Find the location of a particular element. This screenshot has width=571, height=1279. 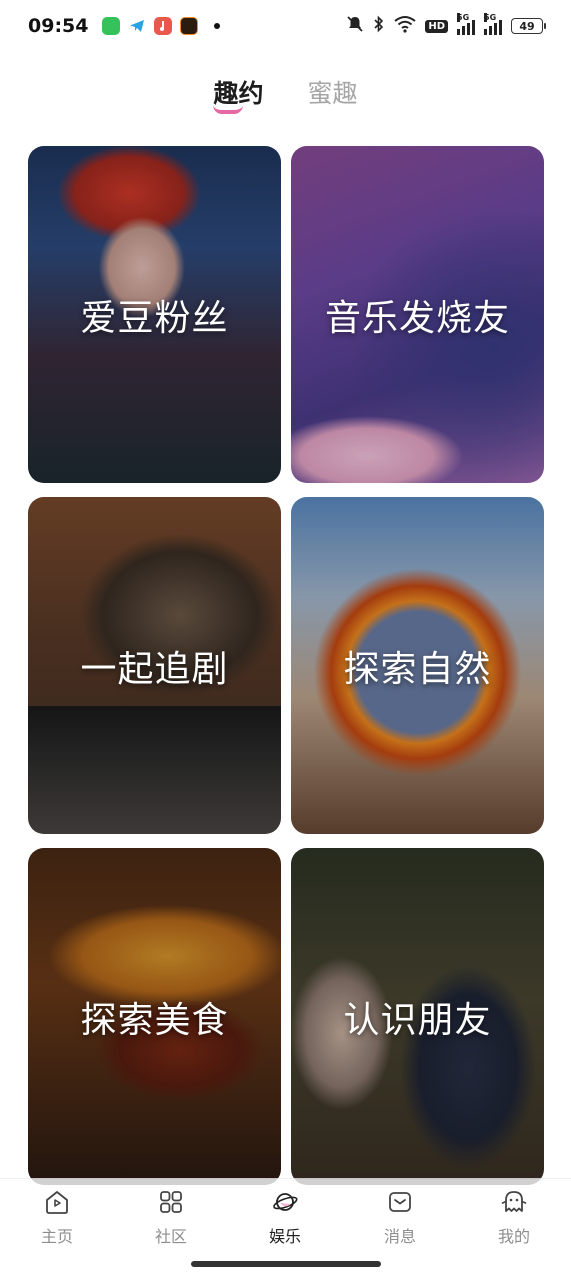

nav-entertainment-label: 娱乐 is located at coordinates (284, 1236).